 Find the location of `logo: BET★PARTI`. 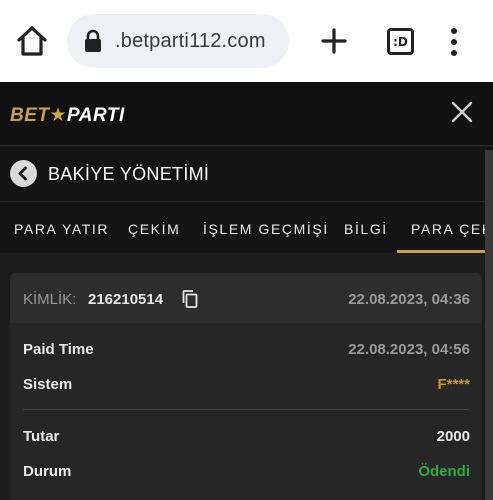

logo: BET★PARTI is located at coordinates (67, 115).